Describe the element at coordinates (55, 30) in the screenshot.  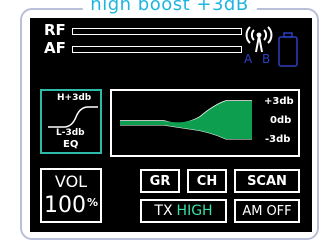
I see `rf-label: RF` at that location.